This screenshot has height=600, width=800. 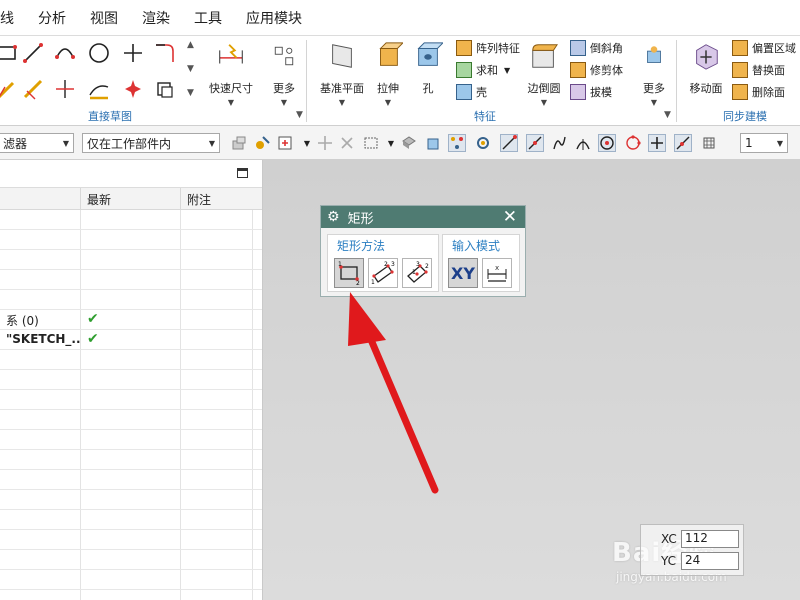 I want to click on studio-spline-icon, so click(x=33, y=89).